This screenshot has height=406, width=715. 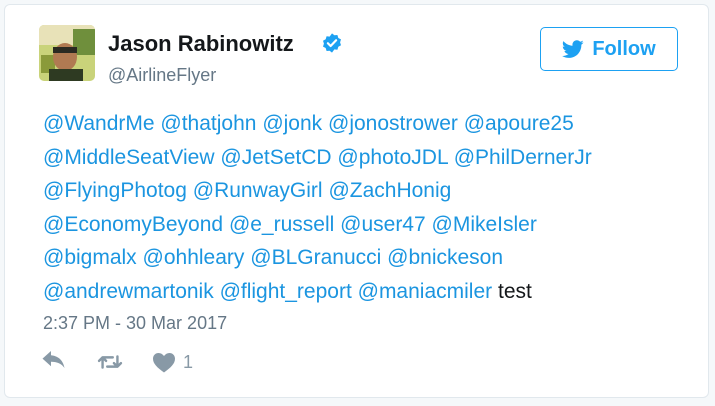 What do you see at coordinates (392, 157) in the screenshot?
I see `mention-link: @photoJDL` at bounding box center [392, 157].